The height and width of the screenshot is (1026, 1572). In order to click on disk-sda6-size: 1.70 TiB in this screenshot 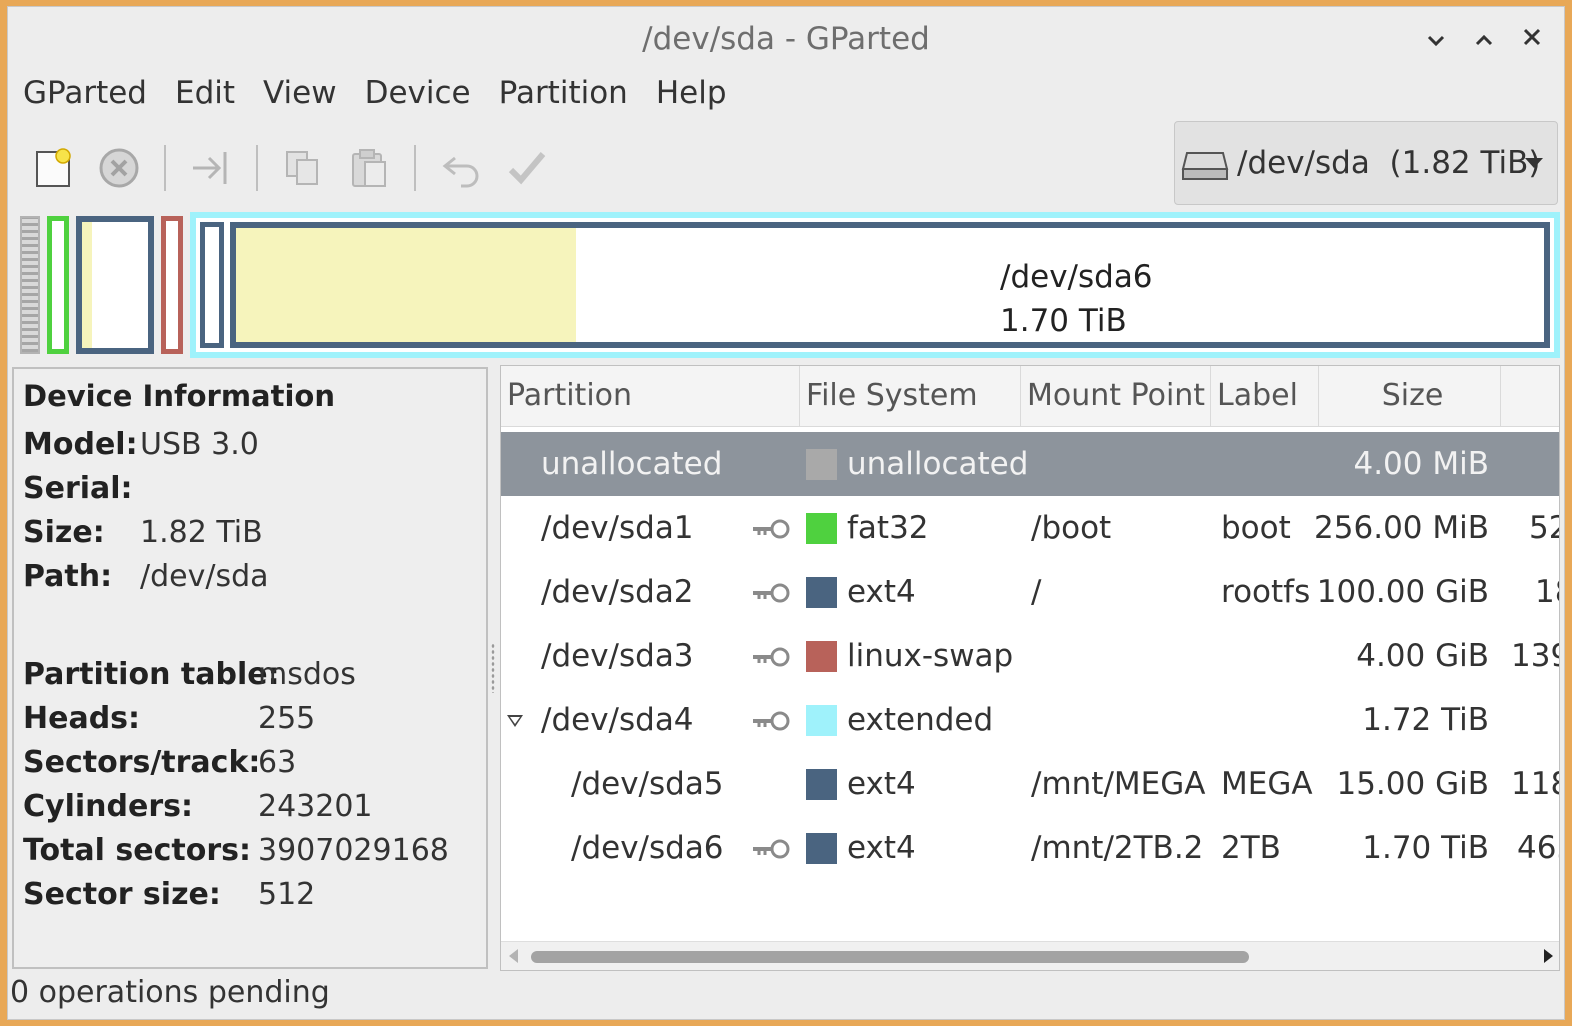, I will do `click(1063, 321)`.